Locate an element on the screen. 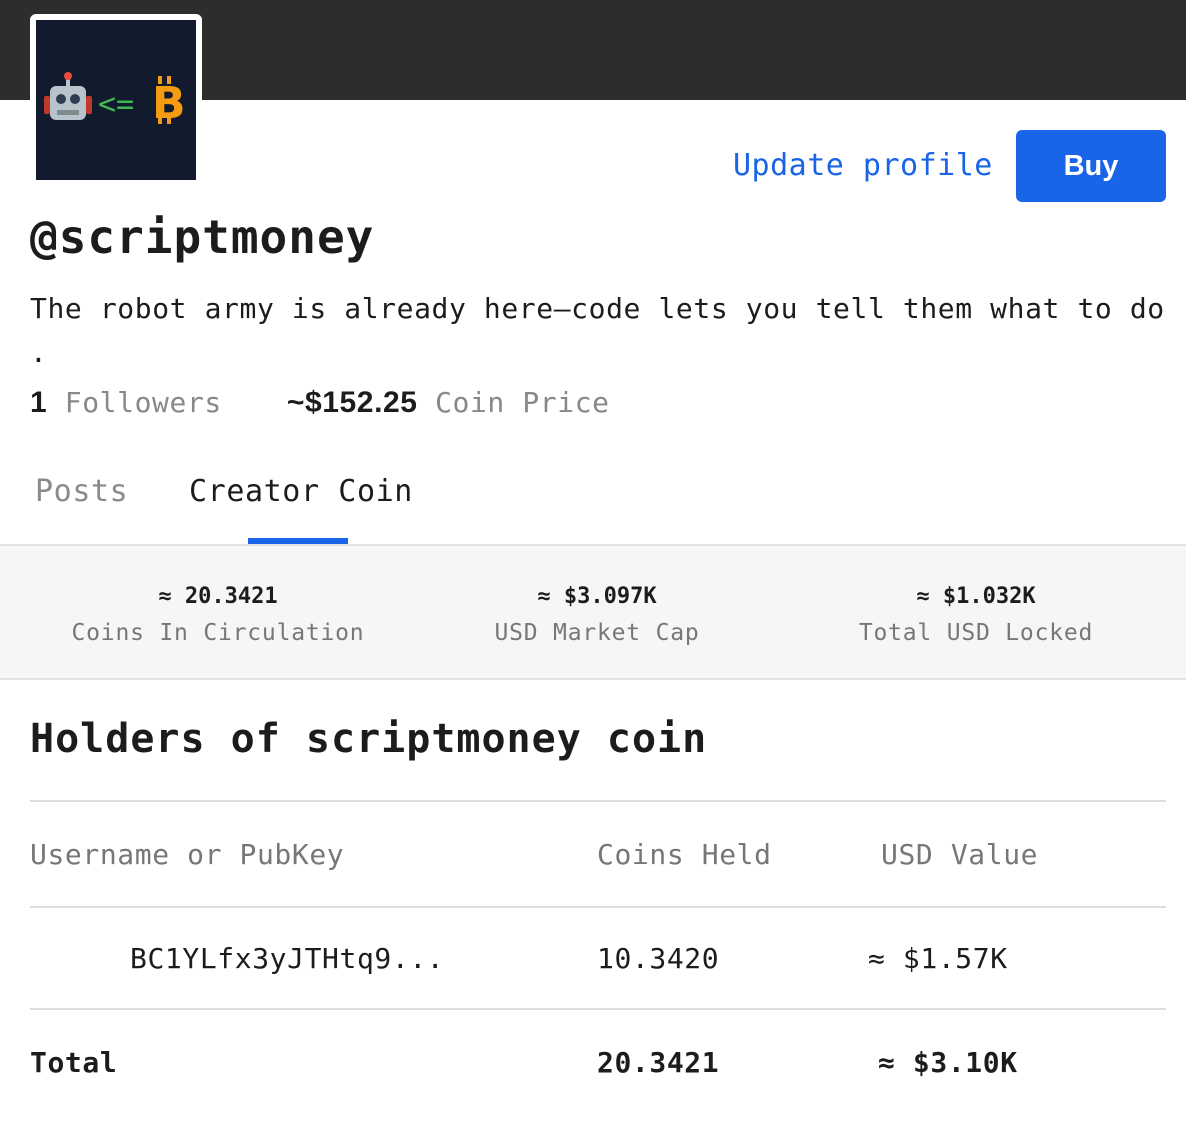  tab-posts: Posts is located at coordinates (81, 491).